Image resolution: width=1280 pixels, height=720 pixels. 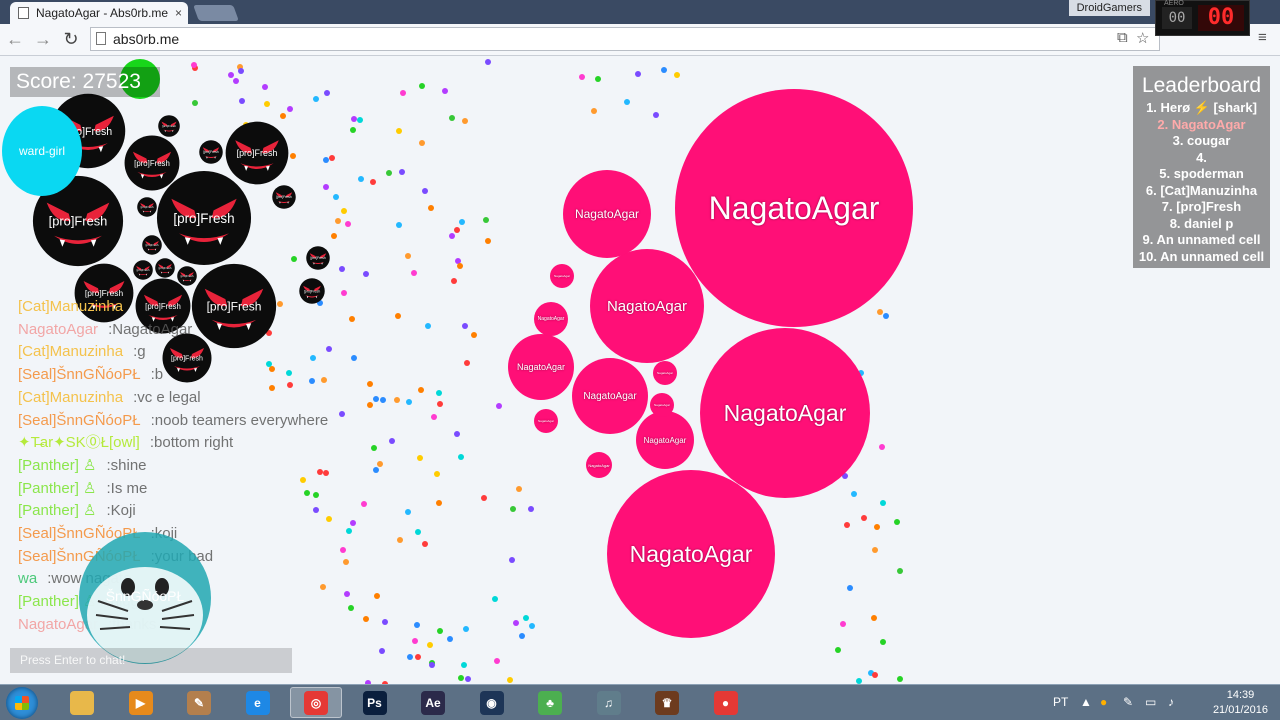 I want to click on chat-message: [Cat]Manuzinha, so click(x=208, y=307).